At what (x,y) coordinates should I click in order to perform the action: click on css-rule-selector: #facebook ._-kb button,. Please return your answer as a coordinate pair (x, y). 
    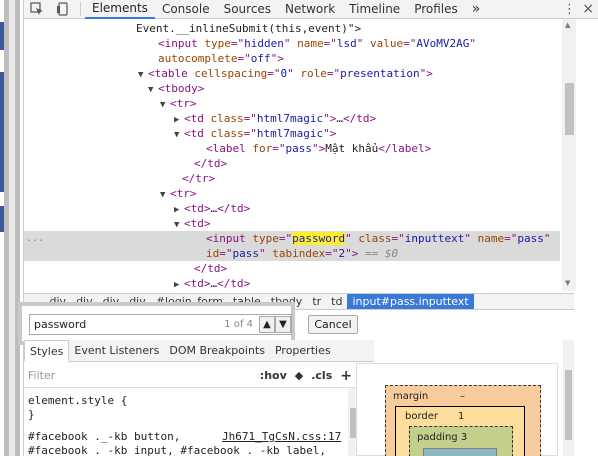
    Looking at the image, I should click on (104, 436).